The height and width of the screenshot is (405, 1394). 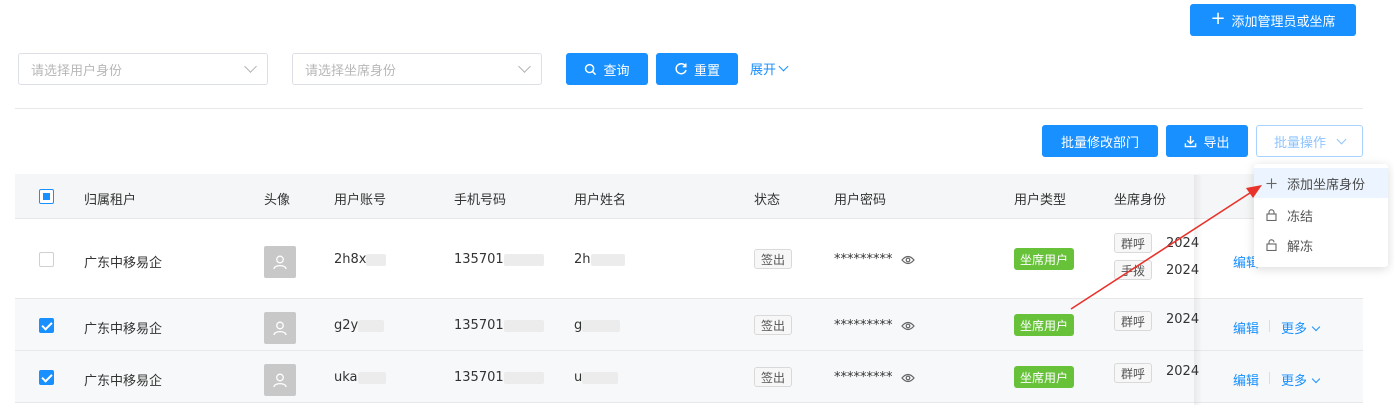 I want to click on lock-icon, so click(x=1271, y=215).